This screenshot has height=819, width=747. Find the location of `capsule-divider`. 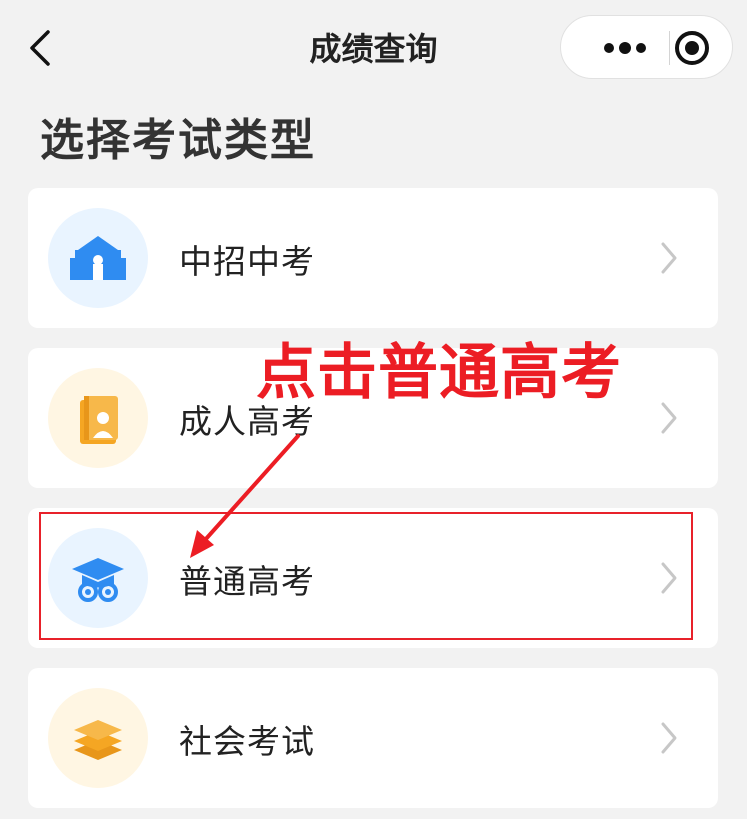

capsule-divider is located at coordinates (669, 48).